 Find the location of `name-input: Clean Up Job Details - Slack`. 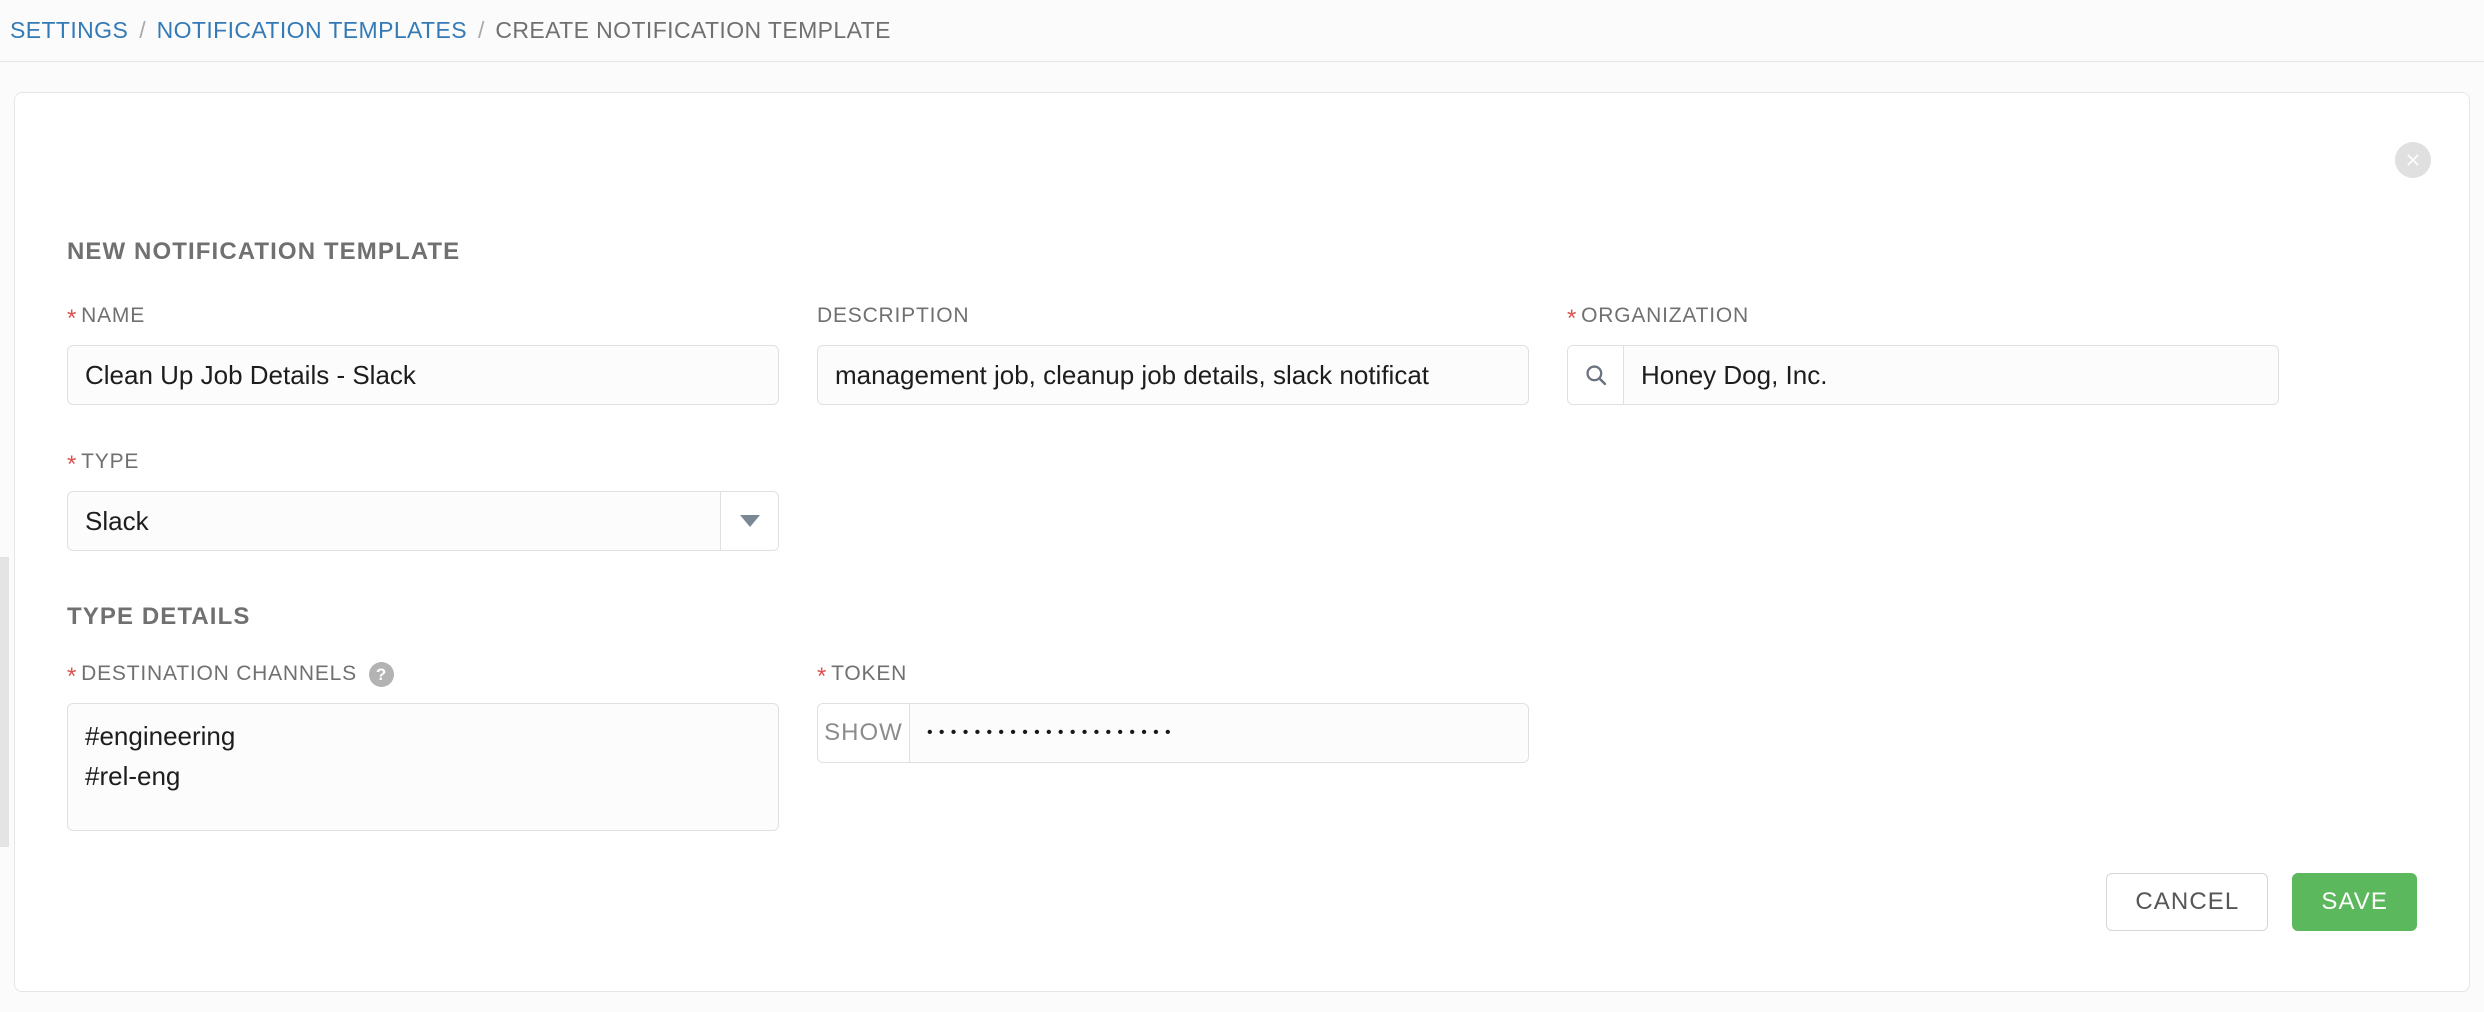

name-input: Clean Up Job Details - Slack is located at coordinates (423, 375).